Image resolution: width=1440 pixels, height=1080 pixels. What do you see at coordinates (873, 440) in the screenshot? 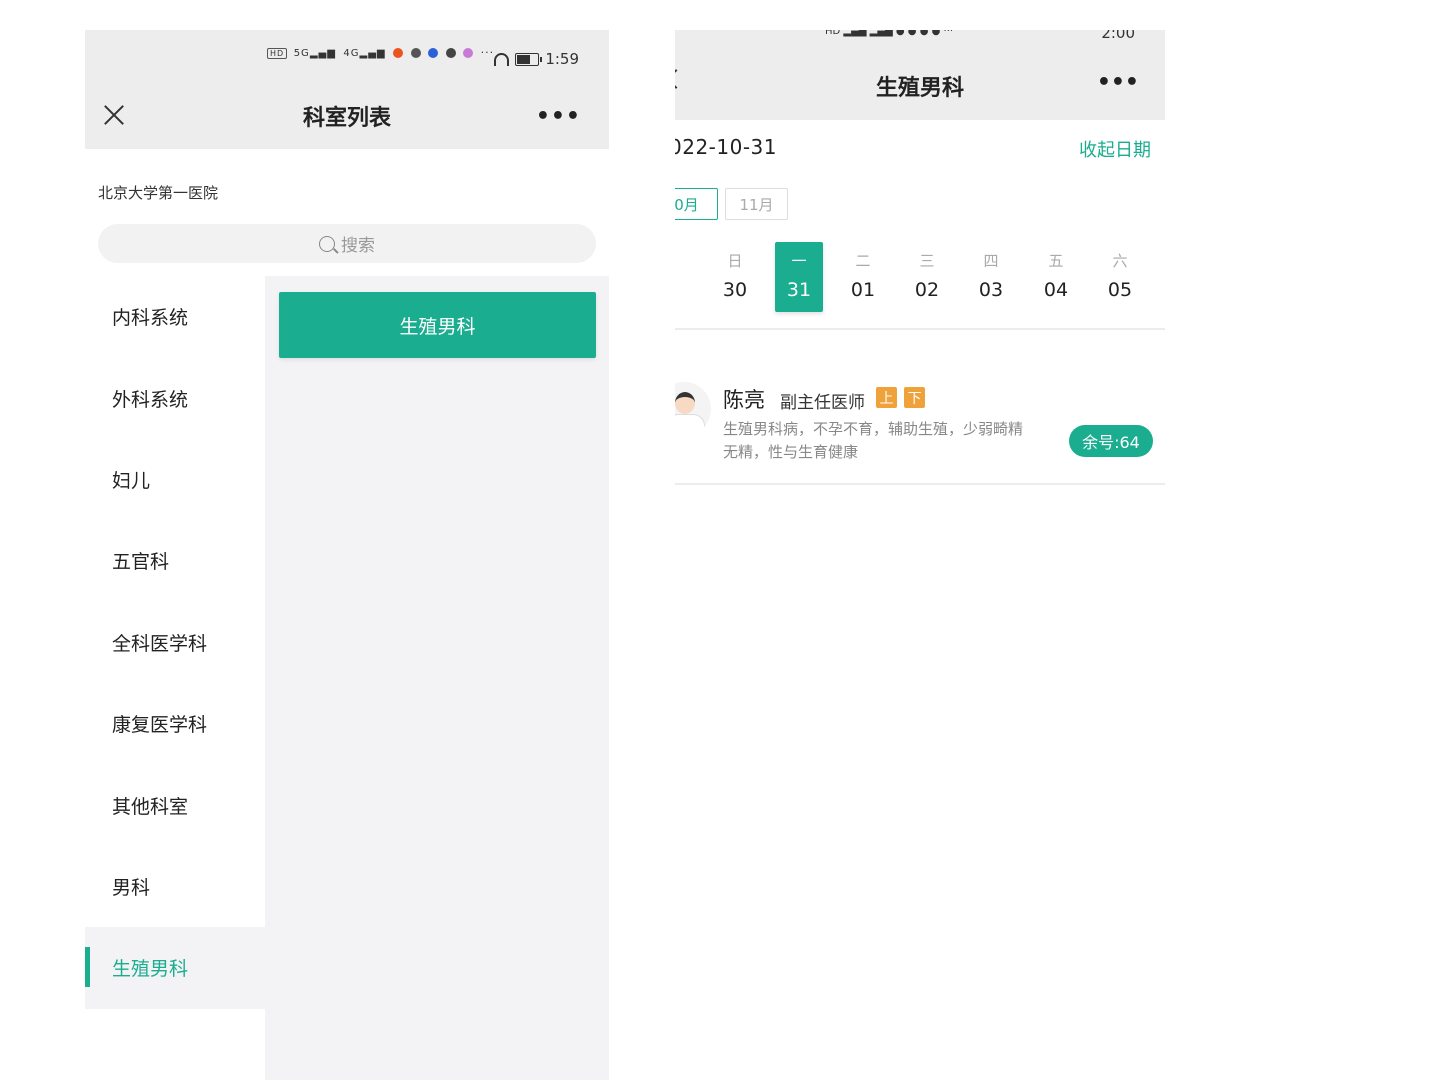
I see `doctor-specialty: 生殖男科病，不孕不育，辅助生殖，少弱畸精无精，性与生育健康` at bounding box center [873, 440].